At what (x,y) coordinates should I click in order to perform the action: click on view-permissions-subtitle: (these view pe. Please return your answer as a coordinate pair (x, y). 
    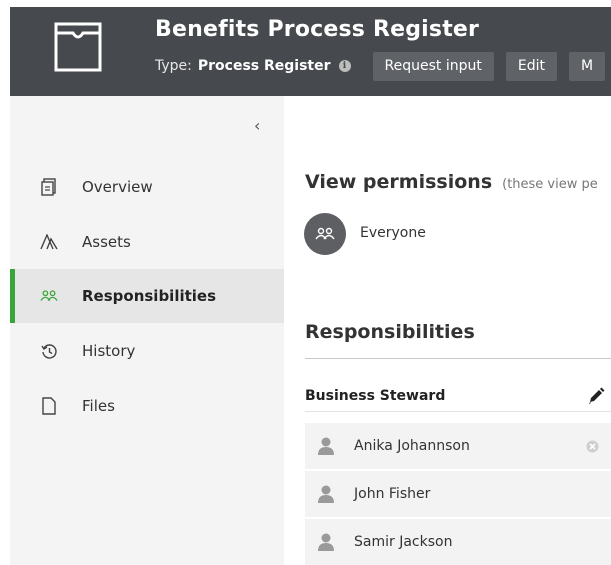
    Looking at the image, I should click on (550, 184).